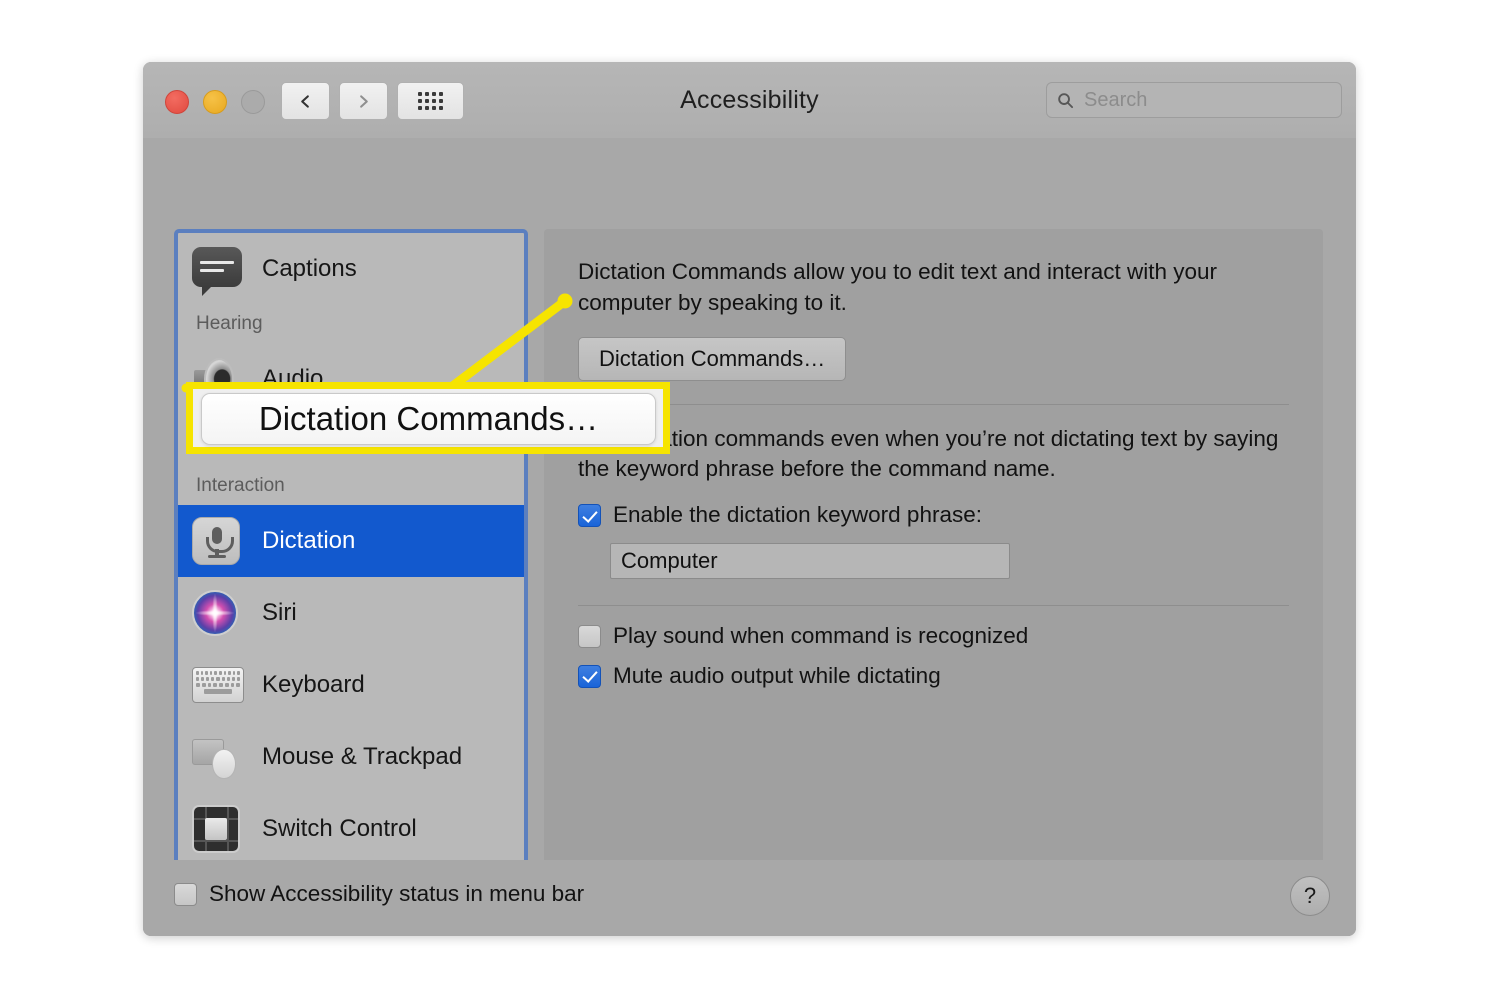  I want to click on sidebar-item-dictation: Dictation, so click(351, 541).